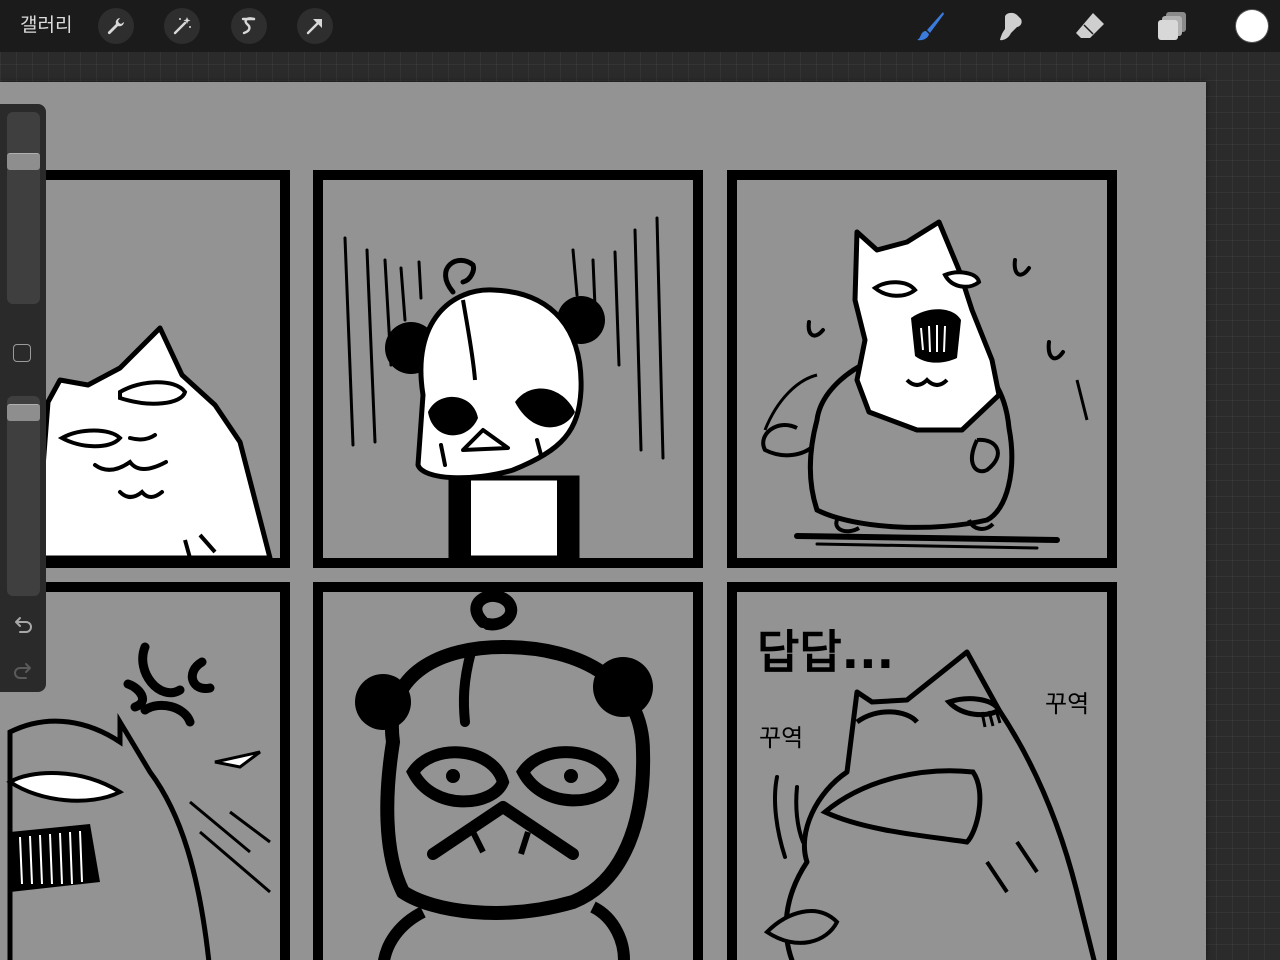  I want to click on brush-size-slider, so click(23, 208).